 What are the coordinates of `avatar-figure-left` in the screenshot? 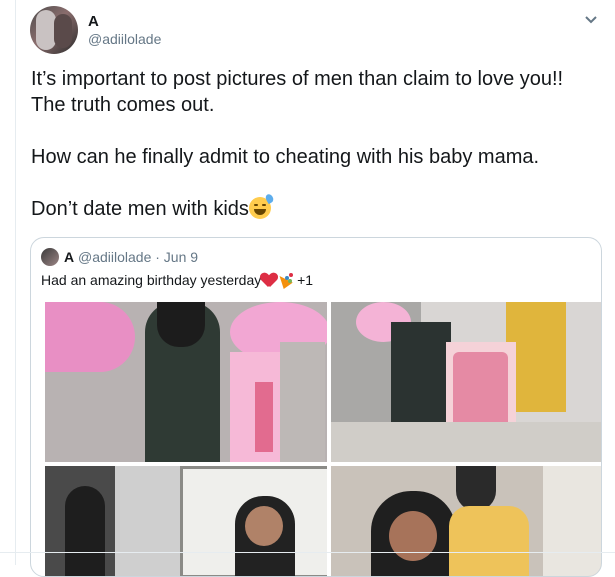 It's located at (46, 30).